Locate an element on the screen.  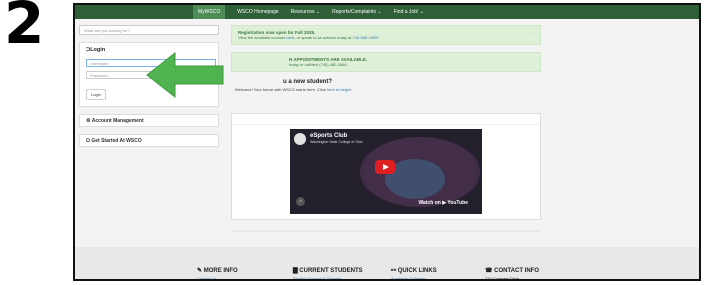
registration-text-1: View the available courses is located at coordinates (262, 37).